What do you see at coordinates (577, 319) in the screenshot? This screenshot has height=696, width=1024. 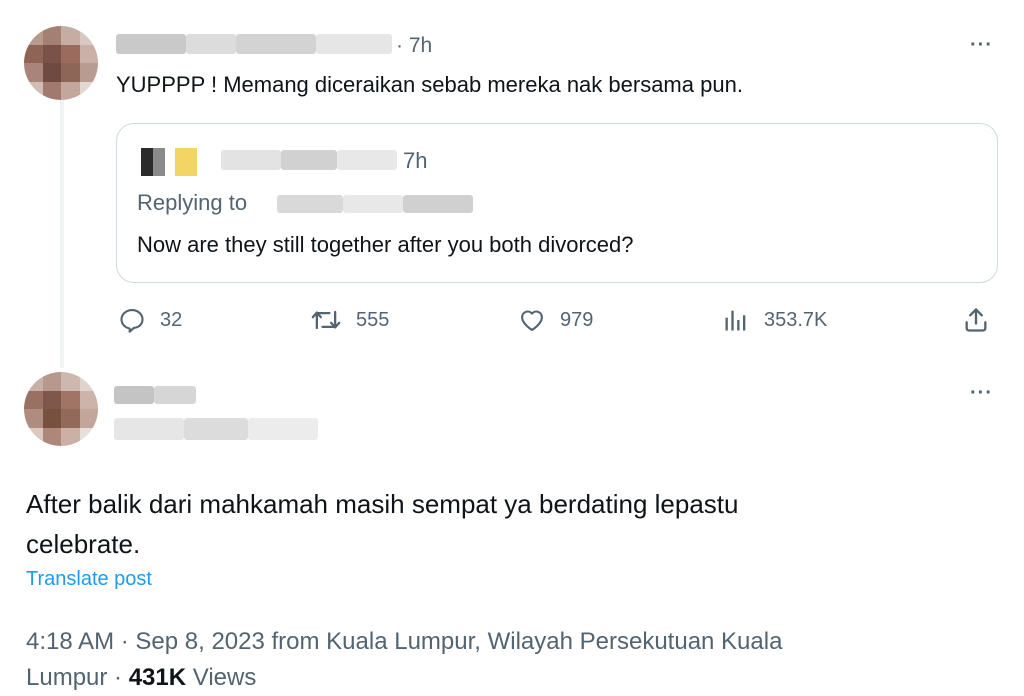 I see `like-count: 979` at bounding box center [577, 319].